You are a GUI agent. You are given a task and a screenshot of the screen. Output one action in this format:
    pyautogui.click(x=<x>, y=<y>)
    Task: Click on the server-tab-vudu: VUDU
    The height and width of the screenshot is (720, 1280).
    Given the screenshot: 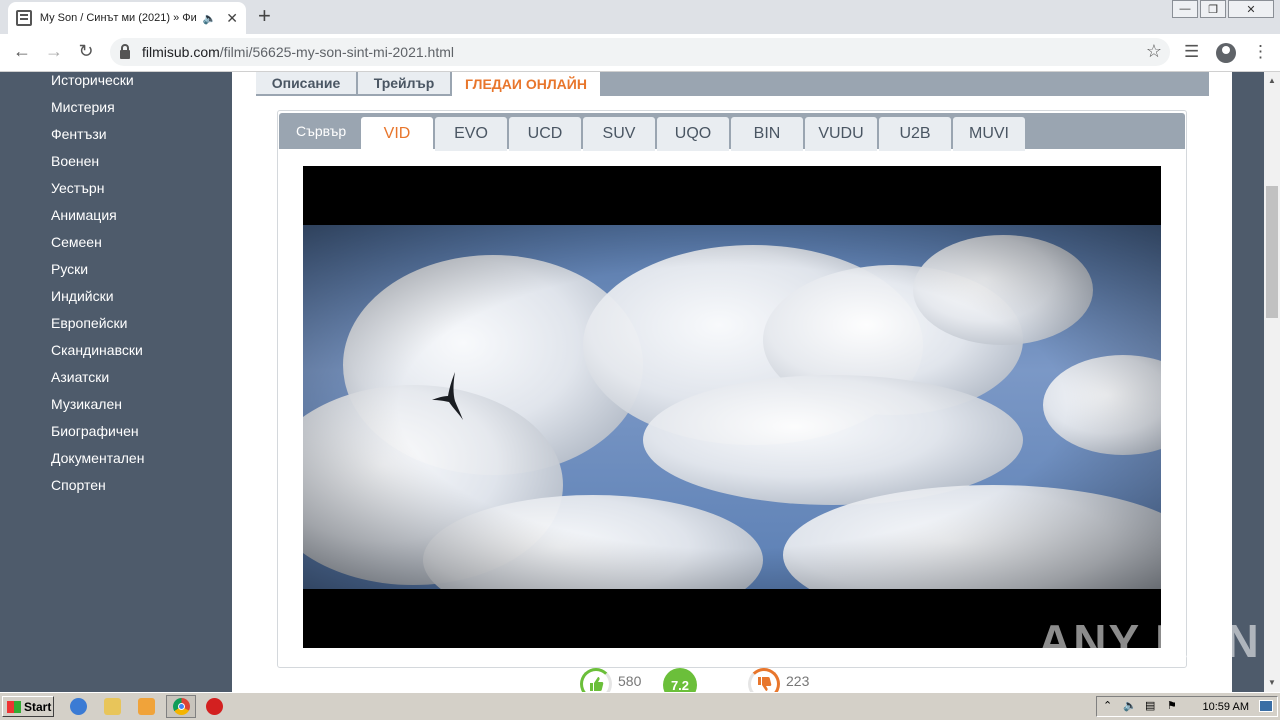 What is the action you would take?
    pyautogui.click(x=841, y=134)
    